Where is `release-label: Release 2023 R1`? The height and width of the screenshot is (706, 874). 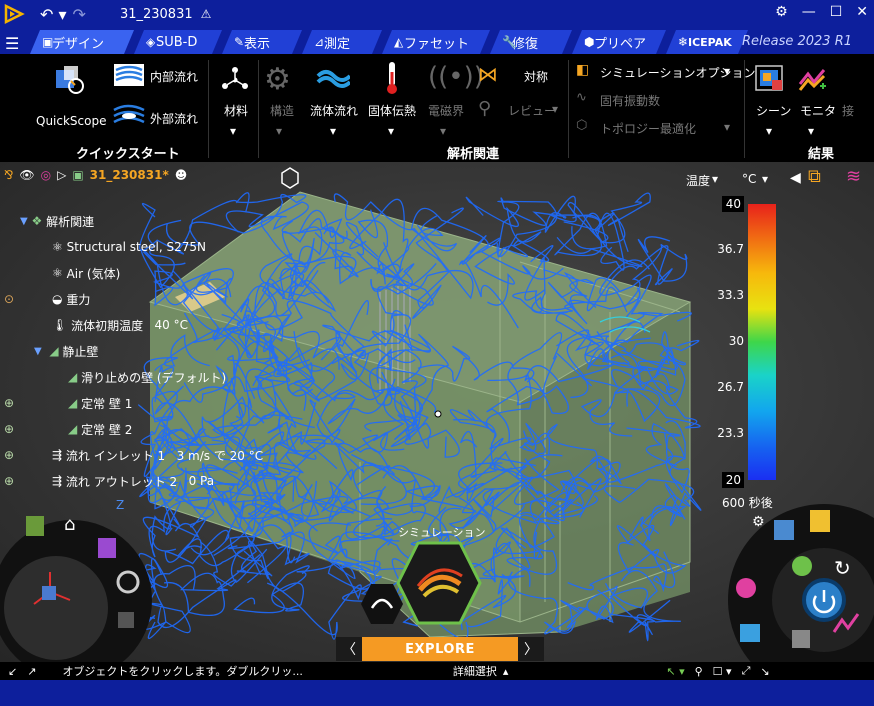 release-label: Release 2023 R1 is located at coordinates (796, 41).